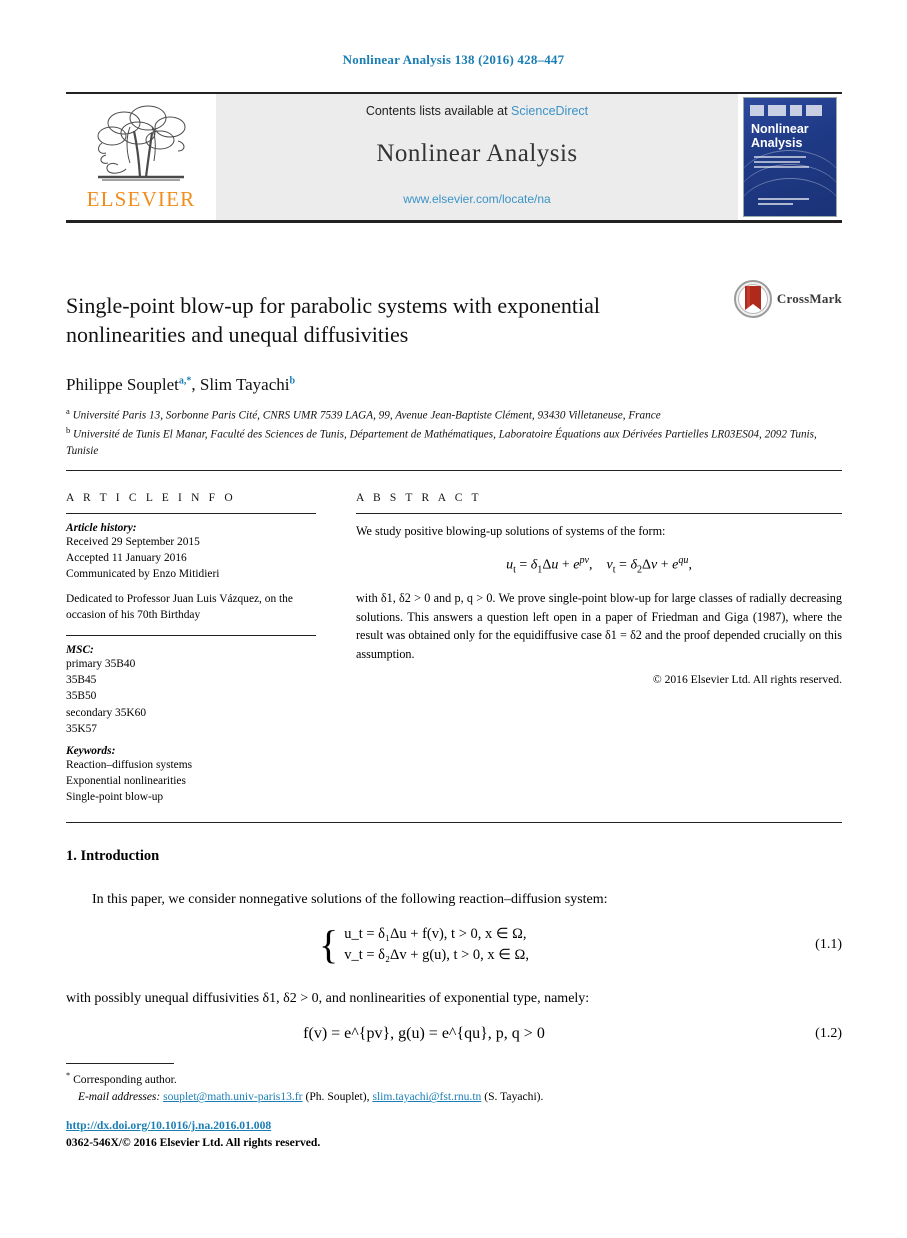 The height and width of the screenshot is (1238, 907). What do you see at coordinates (514, 1097) in the screenshot?
I see `email-owner-2: (S. Tayachi).` at bounding box center [514, 1097].